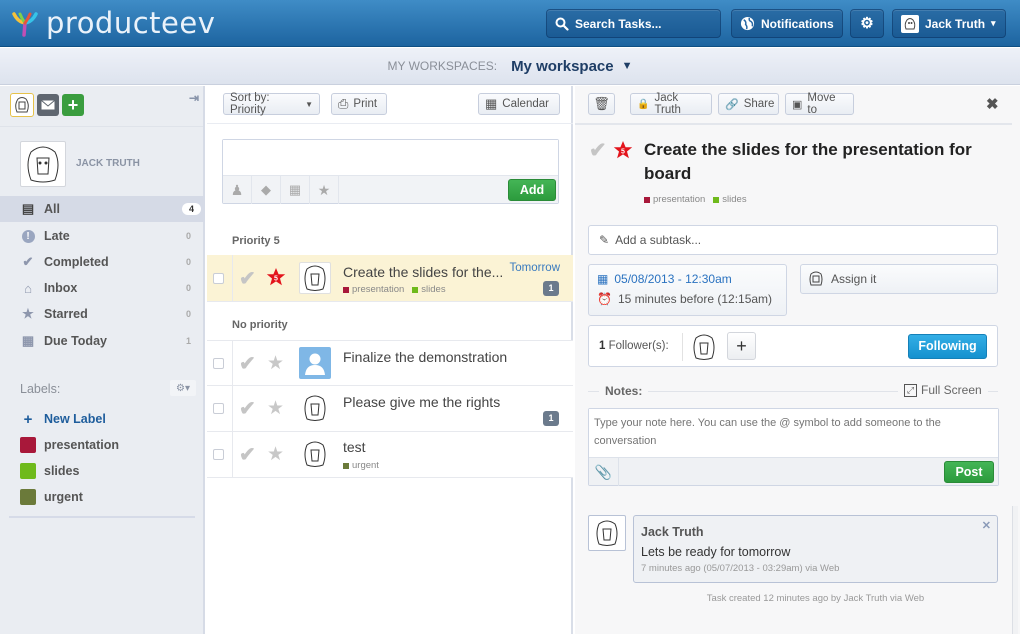 The width and height of the screenshot is (1020, 634). I want to click on collapse-sidebar-icon: ⇥, so click(194, 98).